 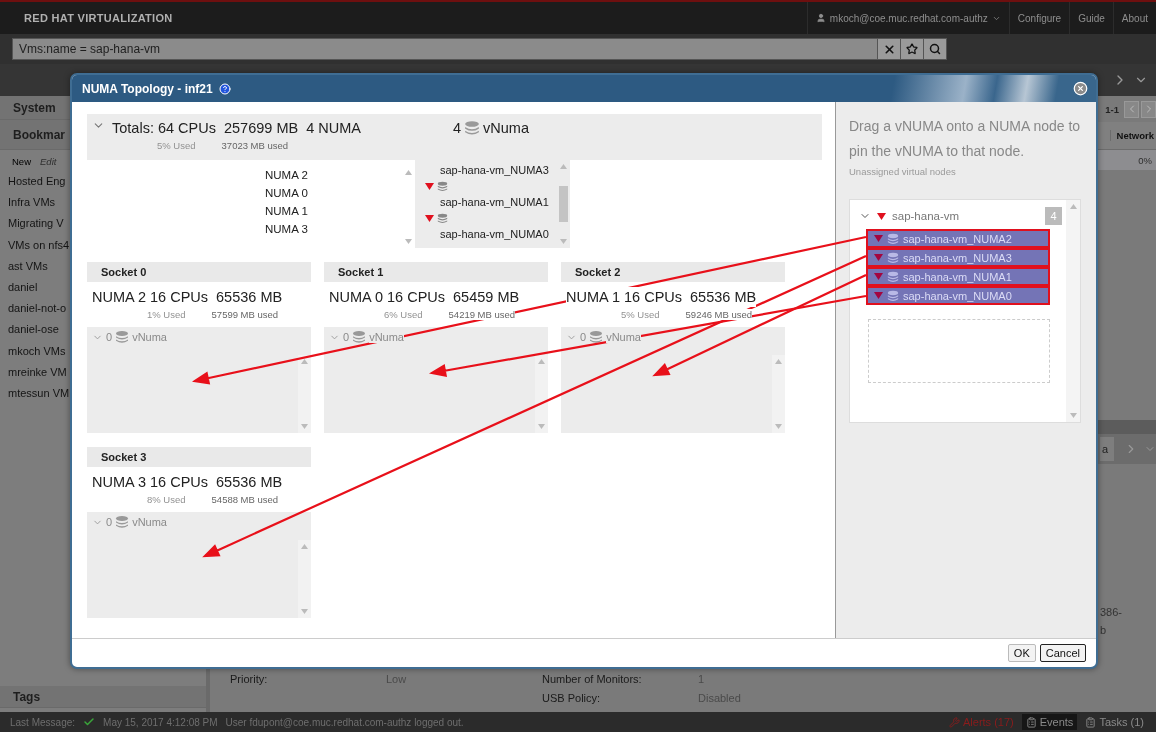 What do you see at coordinates (1131, 135) in the screenshot?
I see `column-header: Network` at bounding box center [1131, 135].